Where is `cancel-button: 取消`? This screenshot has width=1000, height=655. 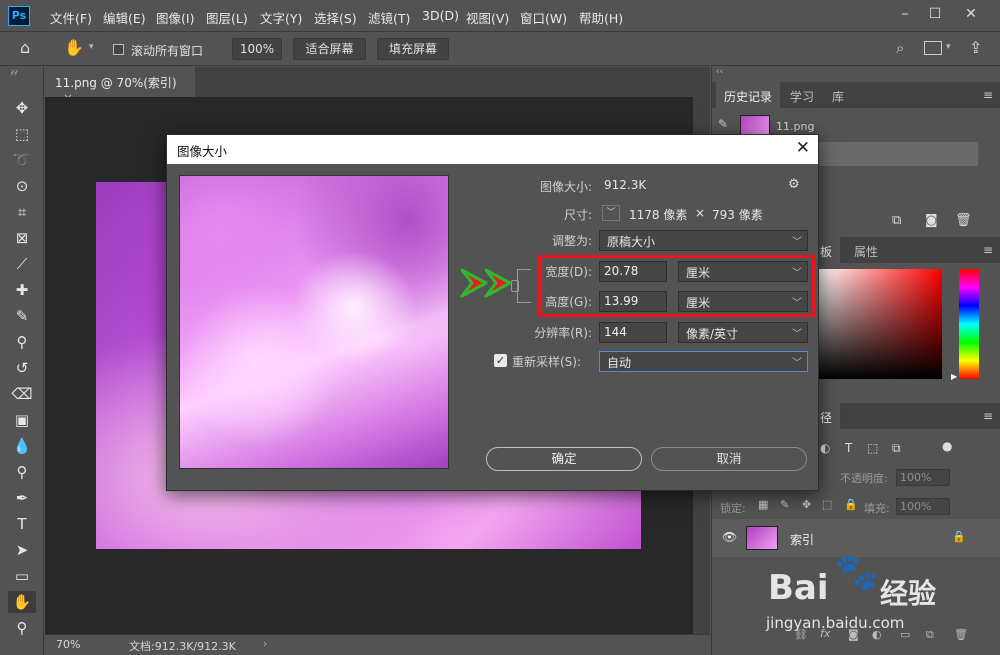
cancel-button: 取消 is located at coordinates (729, 459).